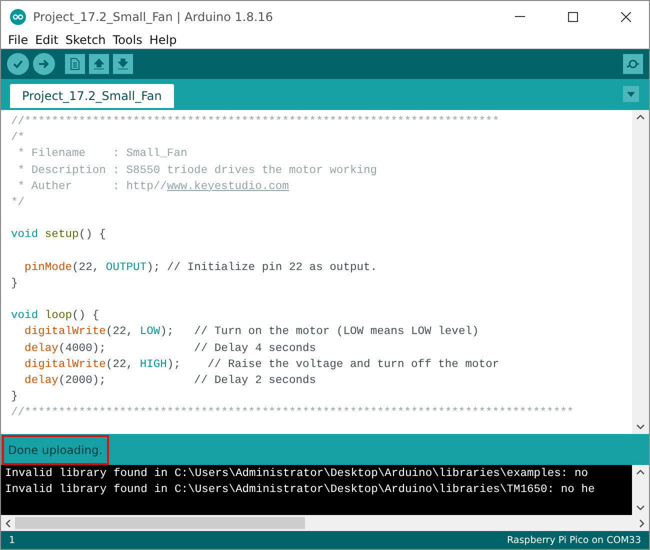  I want to click on code-line: * Auther : http//www.keyestudio.com, so click(153, 187).